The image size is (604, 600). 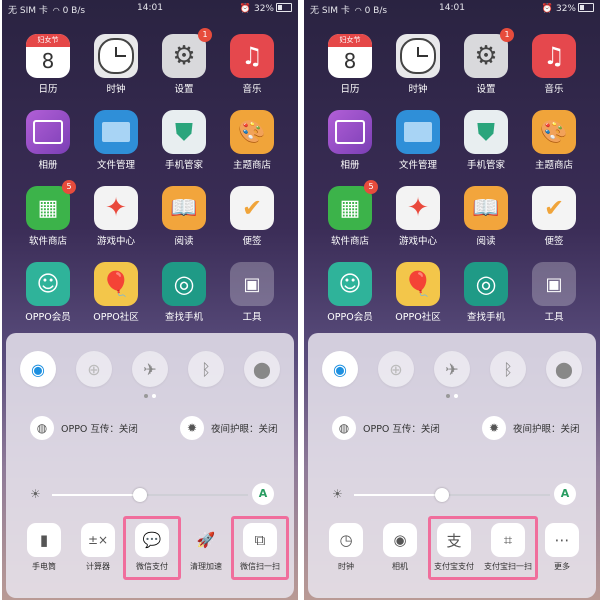 I want to click on status-bar: 无 SIM 卡 ◠ 0 B/s 14:01 ⏰ 32%, so click(x=452, y=9).